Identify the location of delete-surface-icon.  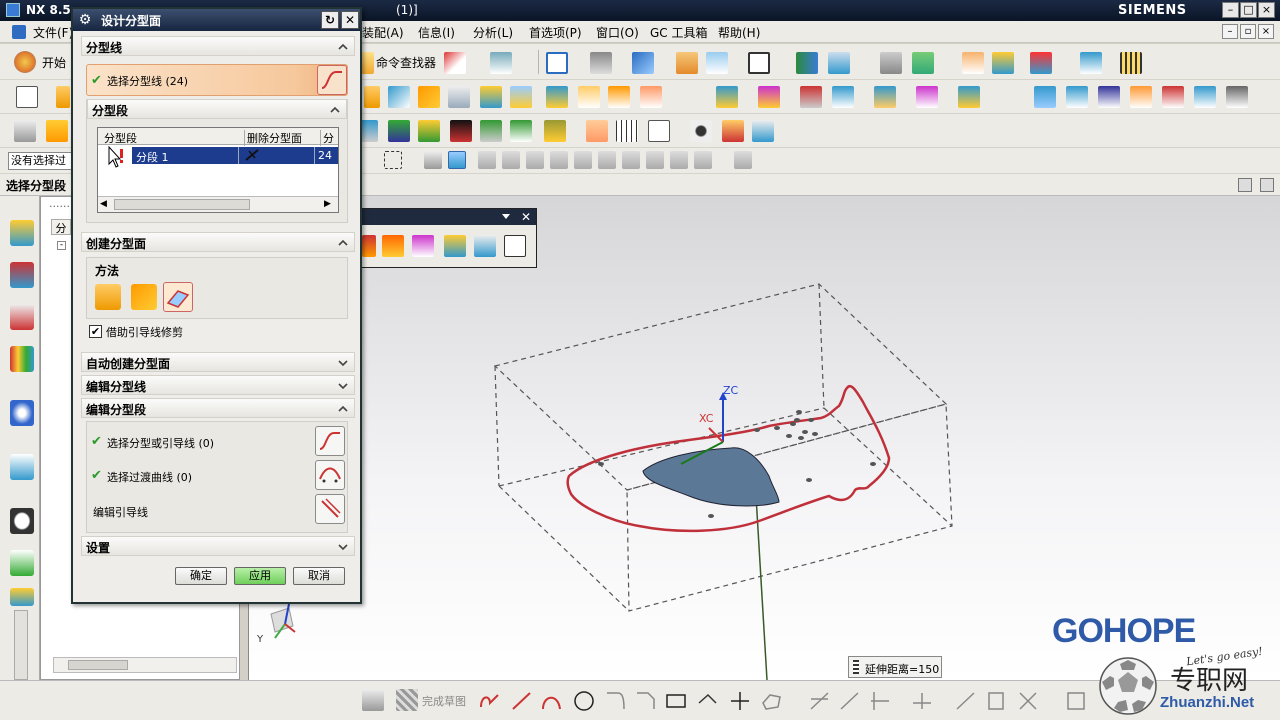
(252, 156).